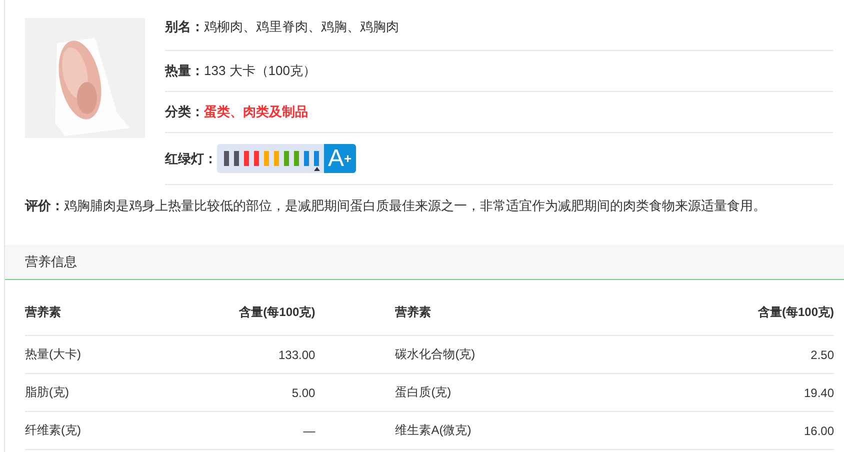  I want to click on section-title: 营养信息, so click(424, 262).